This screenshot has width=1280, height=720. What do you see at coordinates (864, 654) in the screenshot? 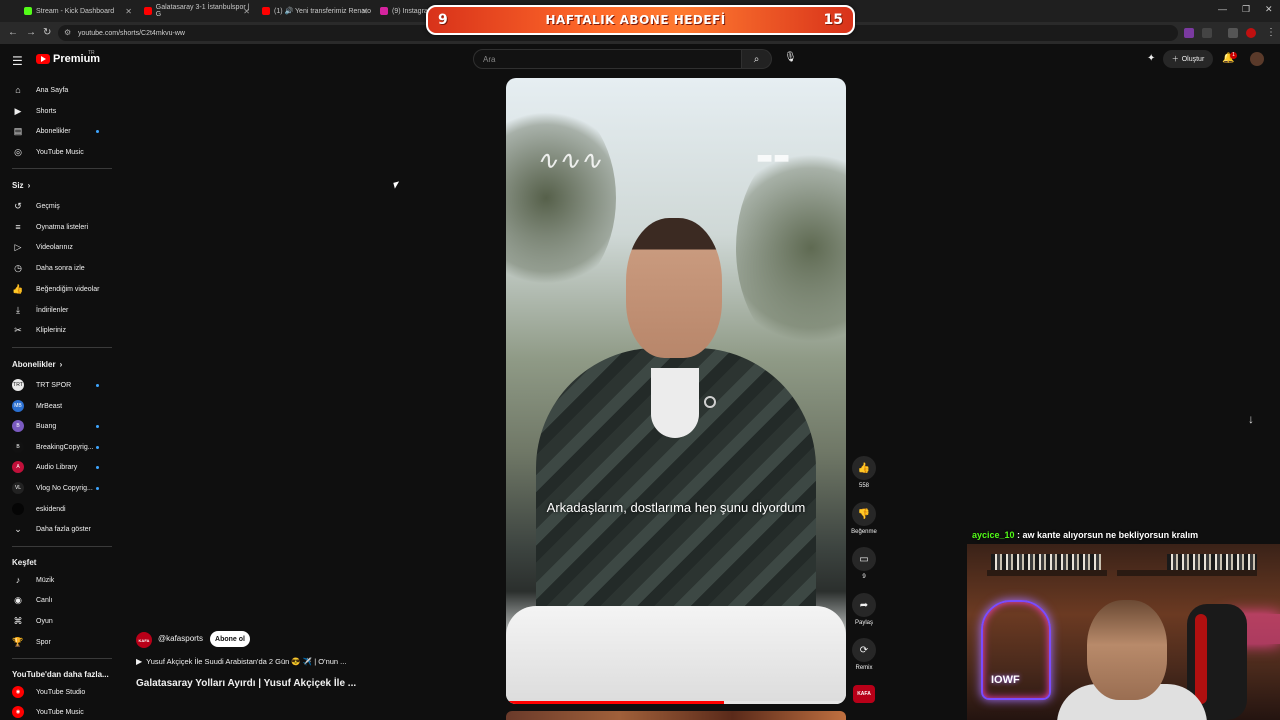
I see `remix-button: ⟳ Remix` at bounding box center [864, 654].